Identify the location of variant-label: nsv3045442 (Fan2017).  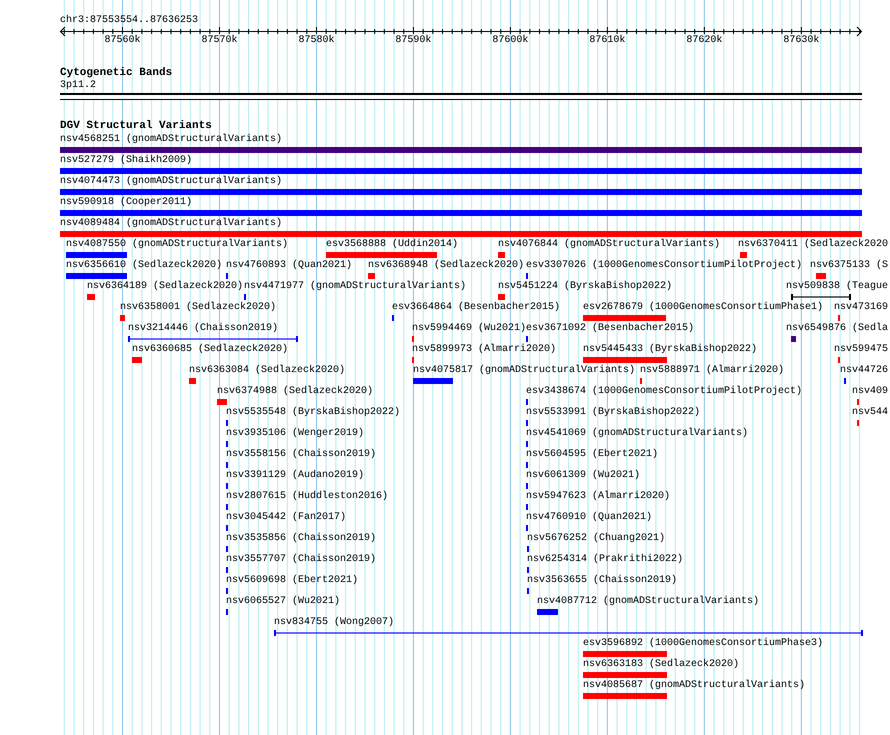
(286, 518).